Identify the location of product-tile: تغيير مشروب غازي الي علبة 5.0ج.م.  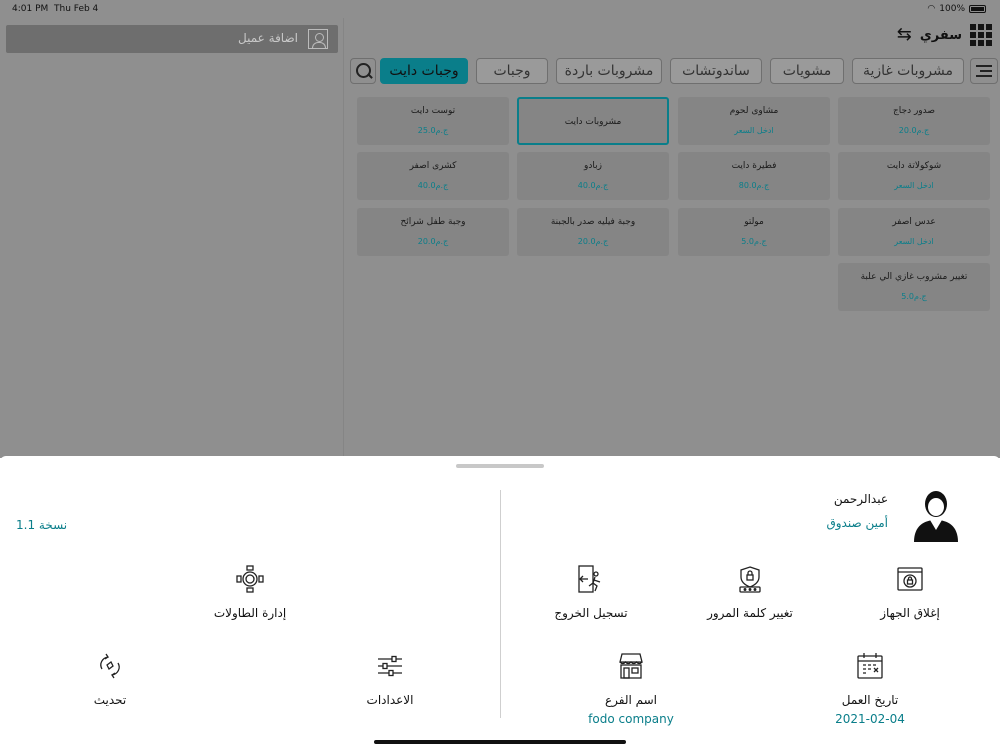
(914, 287).